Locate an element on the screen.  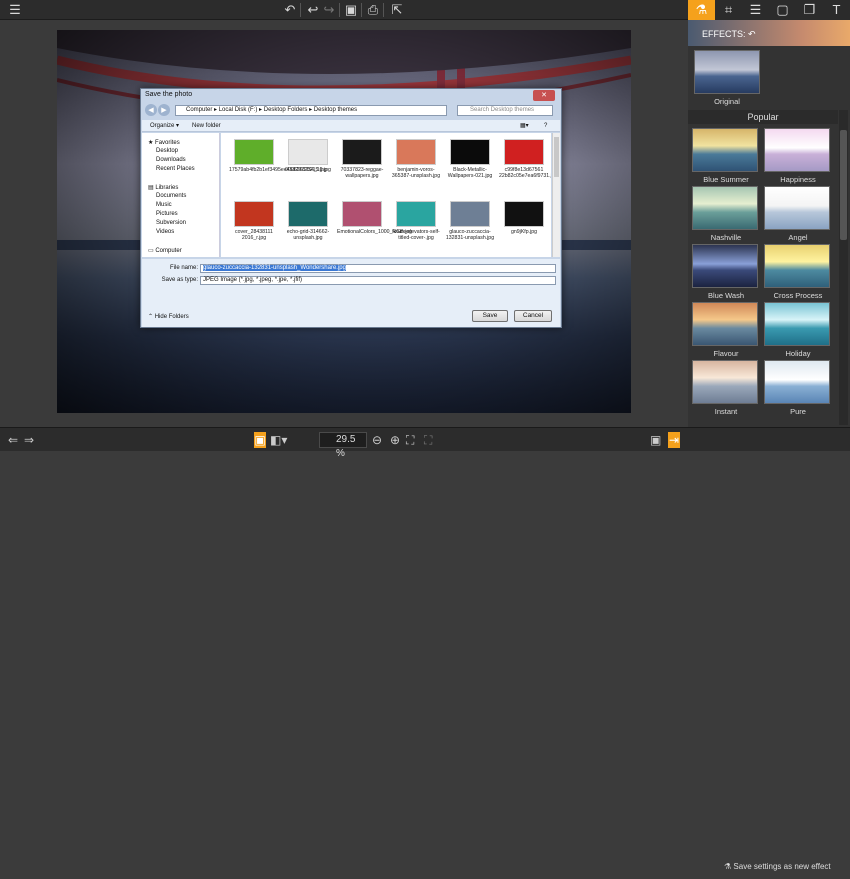
file-name: echo-grid-314662-unsplash.jpg is located at coordinates (308, 235).